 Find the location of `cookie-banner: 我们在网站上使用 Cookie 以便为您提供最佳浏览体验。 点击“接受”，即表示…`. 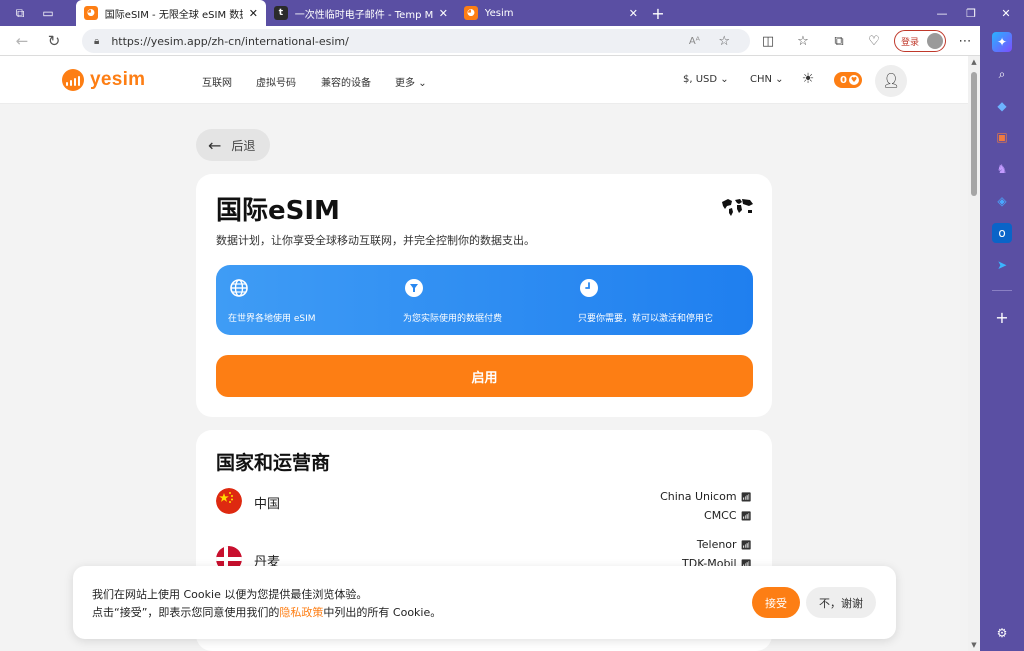

cookie-banner: 我们在网站上使用 Cookie 以便为您提供最佳浏览体验。 点击“接受”，即表示… is located at coordinates (484, 602).